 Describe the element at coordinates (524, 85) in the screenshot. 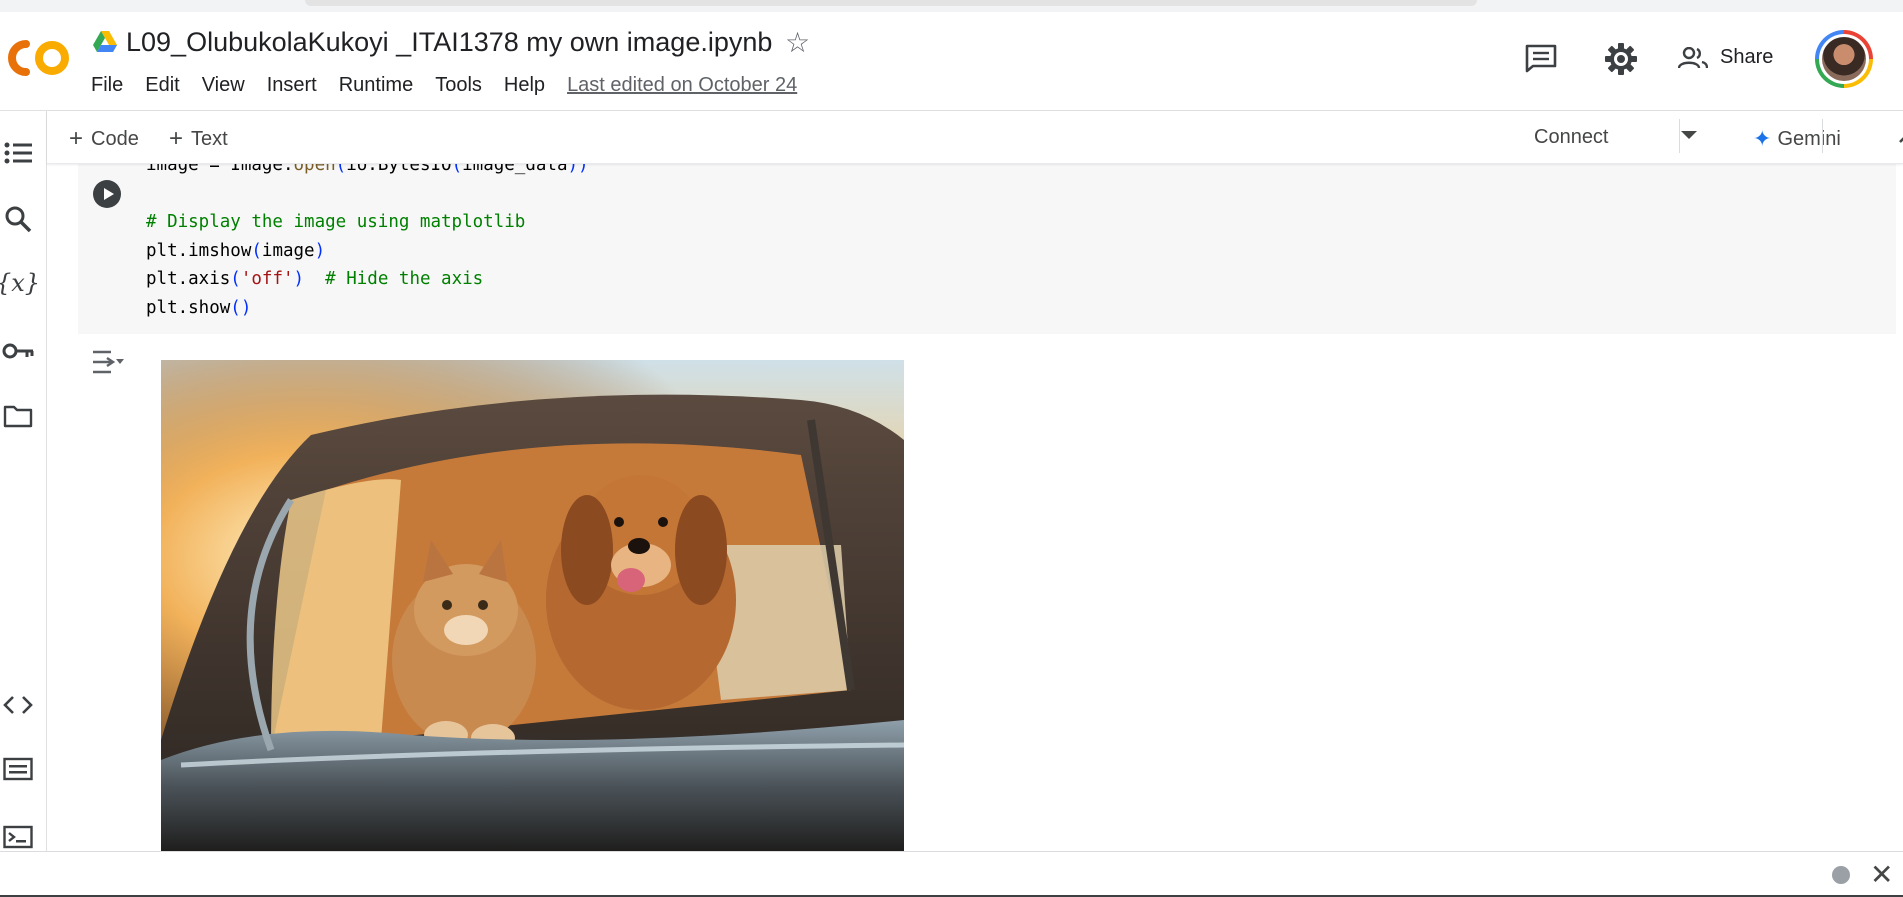

I see `menu-help: Help` at that location.